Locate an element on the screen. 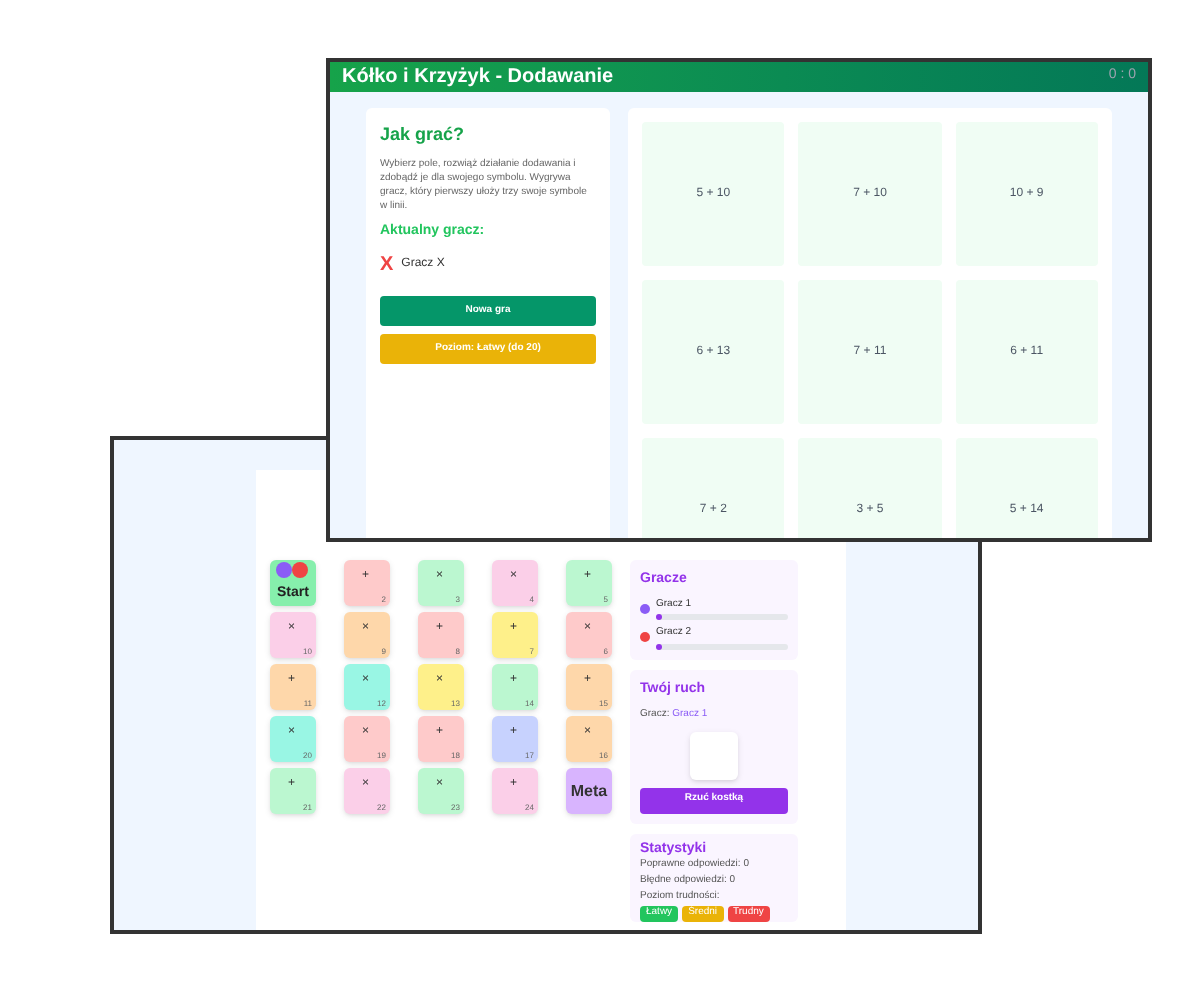 This screenshot has height=1006, width=1200. card-heading: Jak grać? is located at coordinates (423, 135).